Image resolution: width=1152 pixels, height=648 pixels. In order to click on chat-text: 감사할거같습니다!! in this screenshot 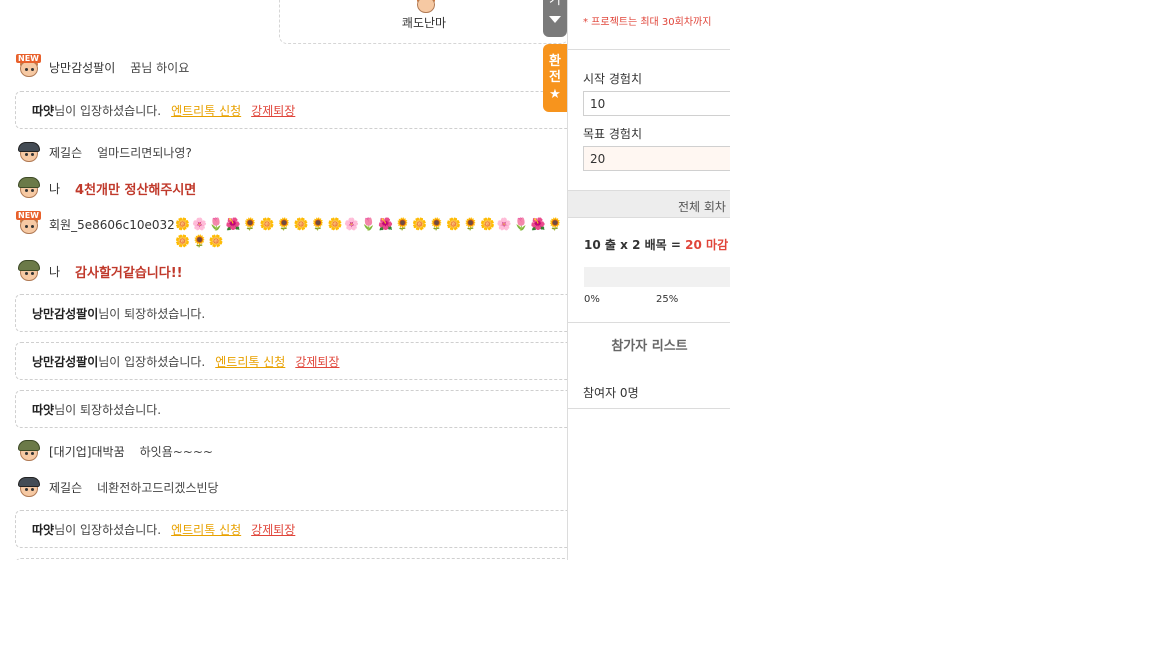, I will do `click(129, 273)`.